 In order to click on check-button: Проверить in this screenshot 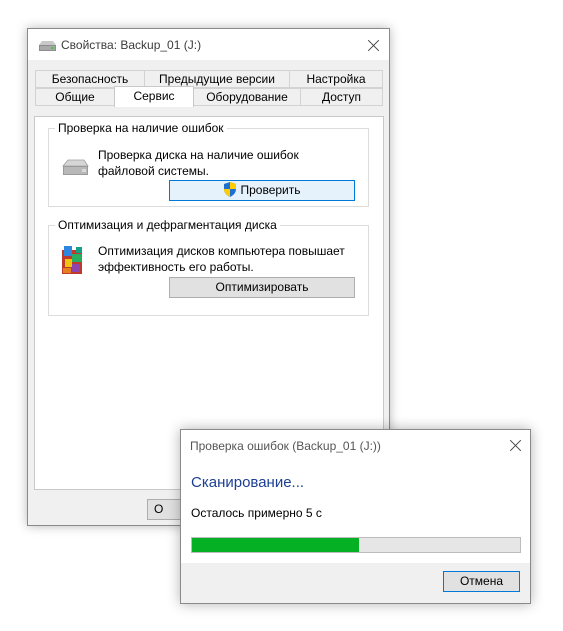, I will do `click(262, 190)`.